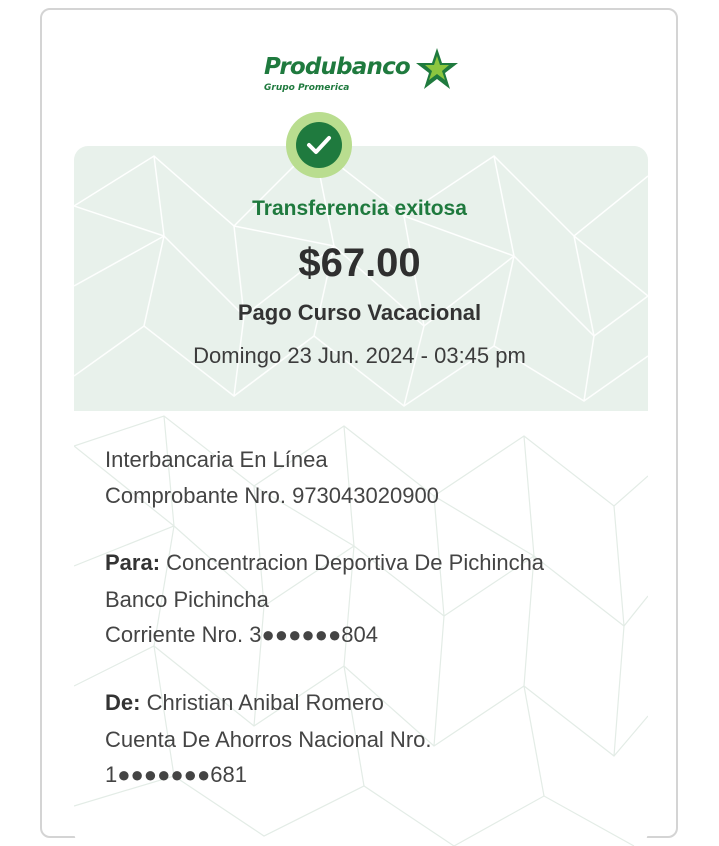 The image size is (719, 846). Describe the element at coordinates (133, 562) in the screenshot. I see `recipient-label: Para:` at that location.